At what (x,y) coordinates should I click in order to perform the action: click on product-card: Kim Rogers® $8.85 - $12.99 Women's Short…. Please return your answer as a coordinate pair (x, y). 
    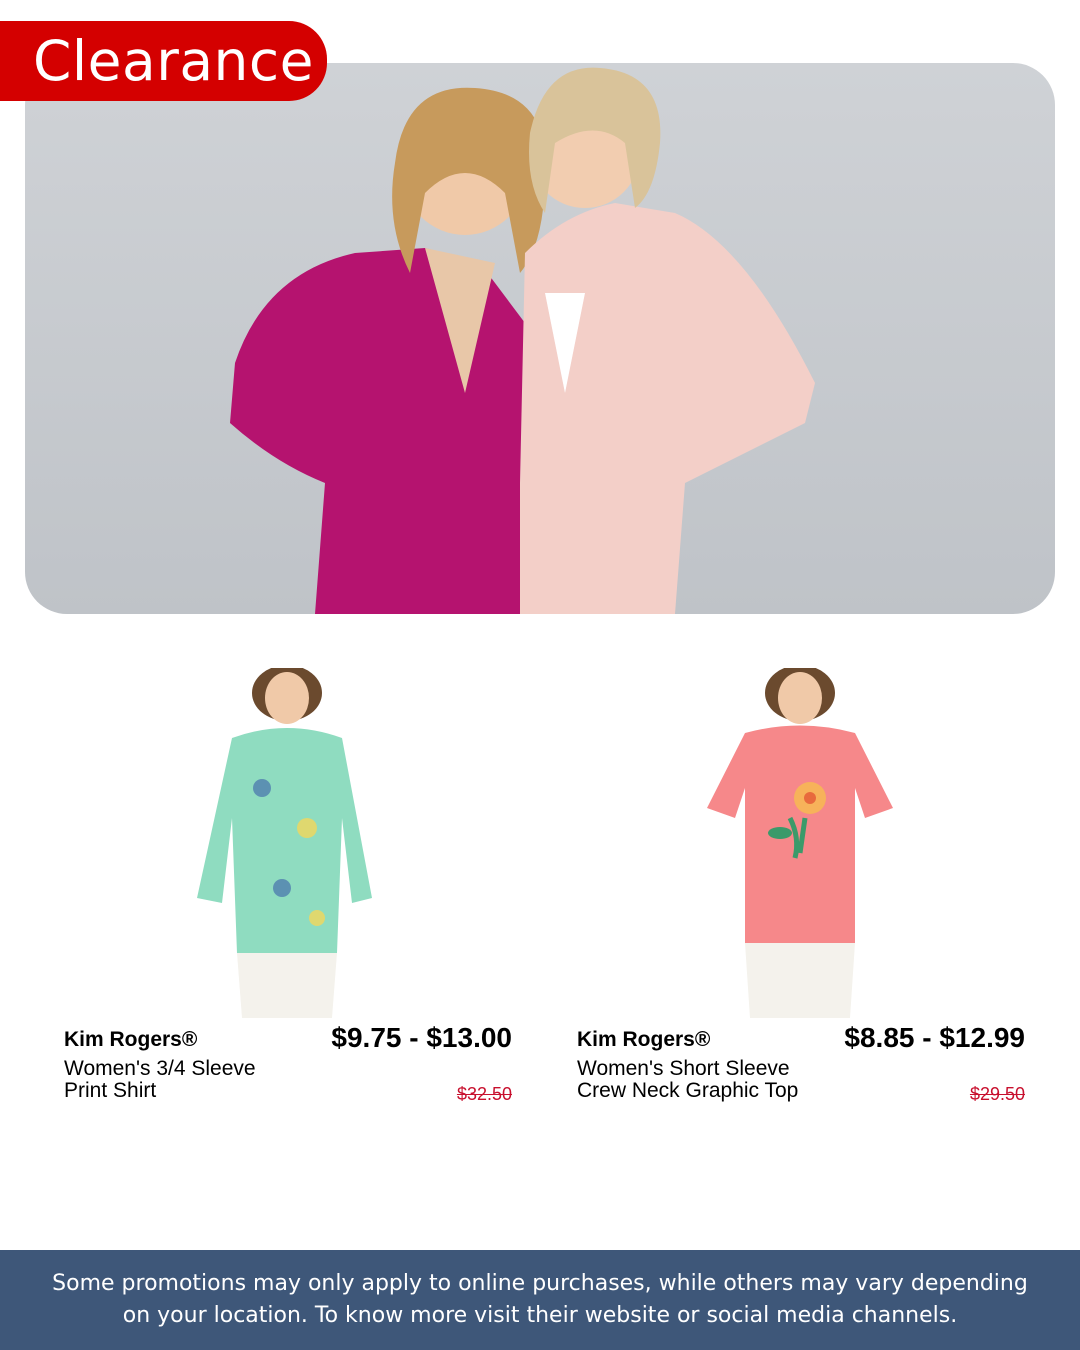
    Looking at the image, I should click on (802, 901).